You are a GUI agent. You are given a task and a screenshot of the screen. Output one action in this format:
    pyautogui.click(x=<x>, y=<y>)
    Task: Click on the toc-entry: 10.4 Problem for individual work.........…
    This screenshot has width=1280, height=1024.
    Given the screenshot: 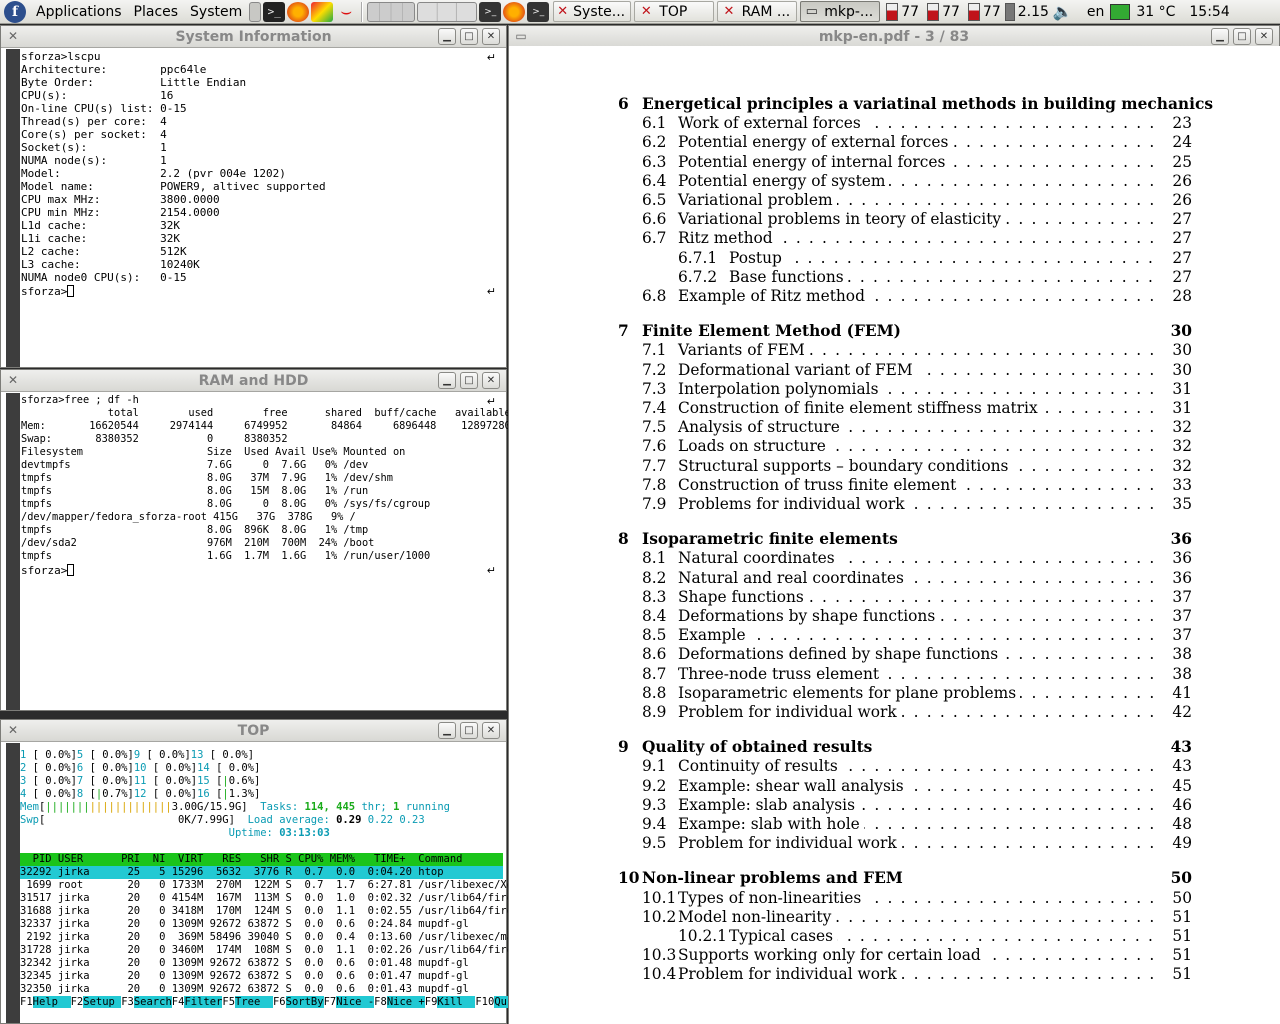 What is the action you would take?
    pyautogui.click(x=894, y=974)
    